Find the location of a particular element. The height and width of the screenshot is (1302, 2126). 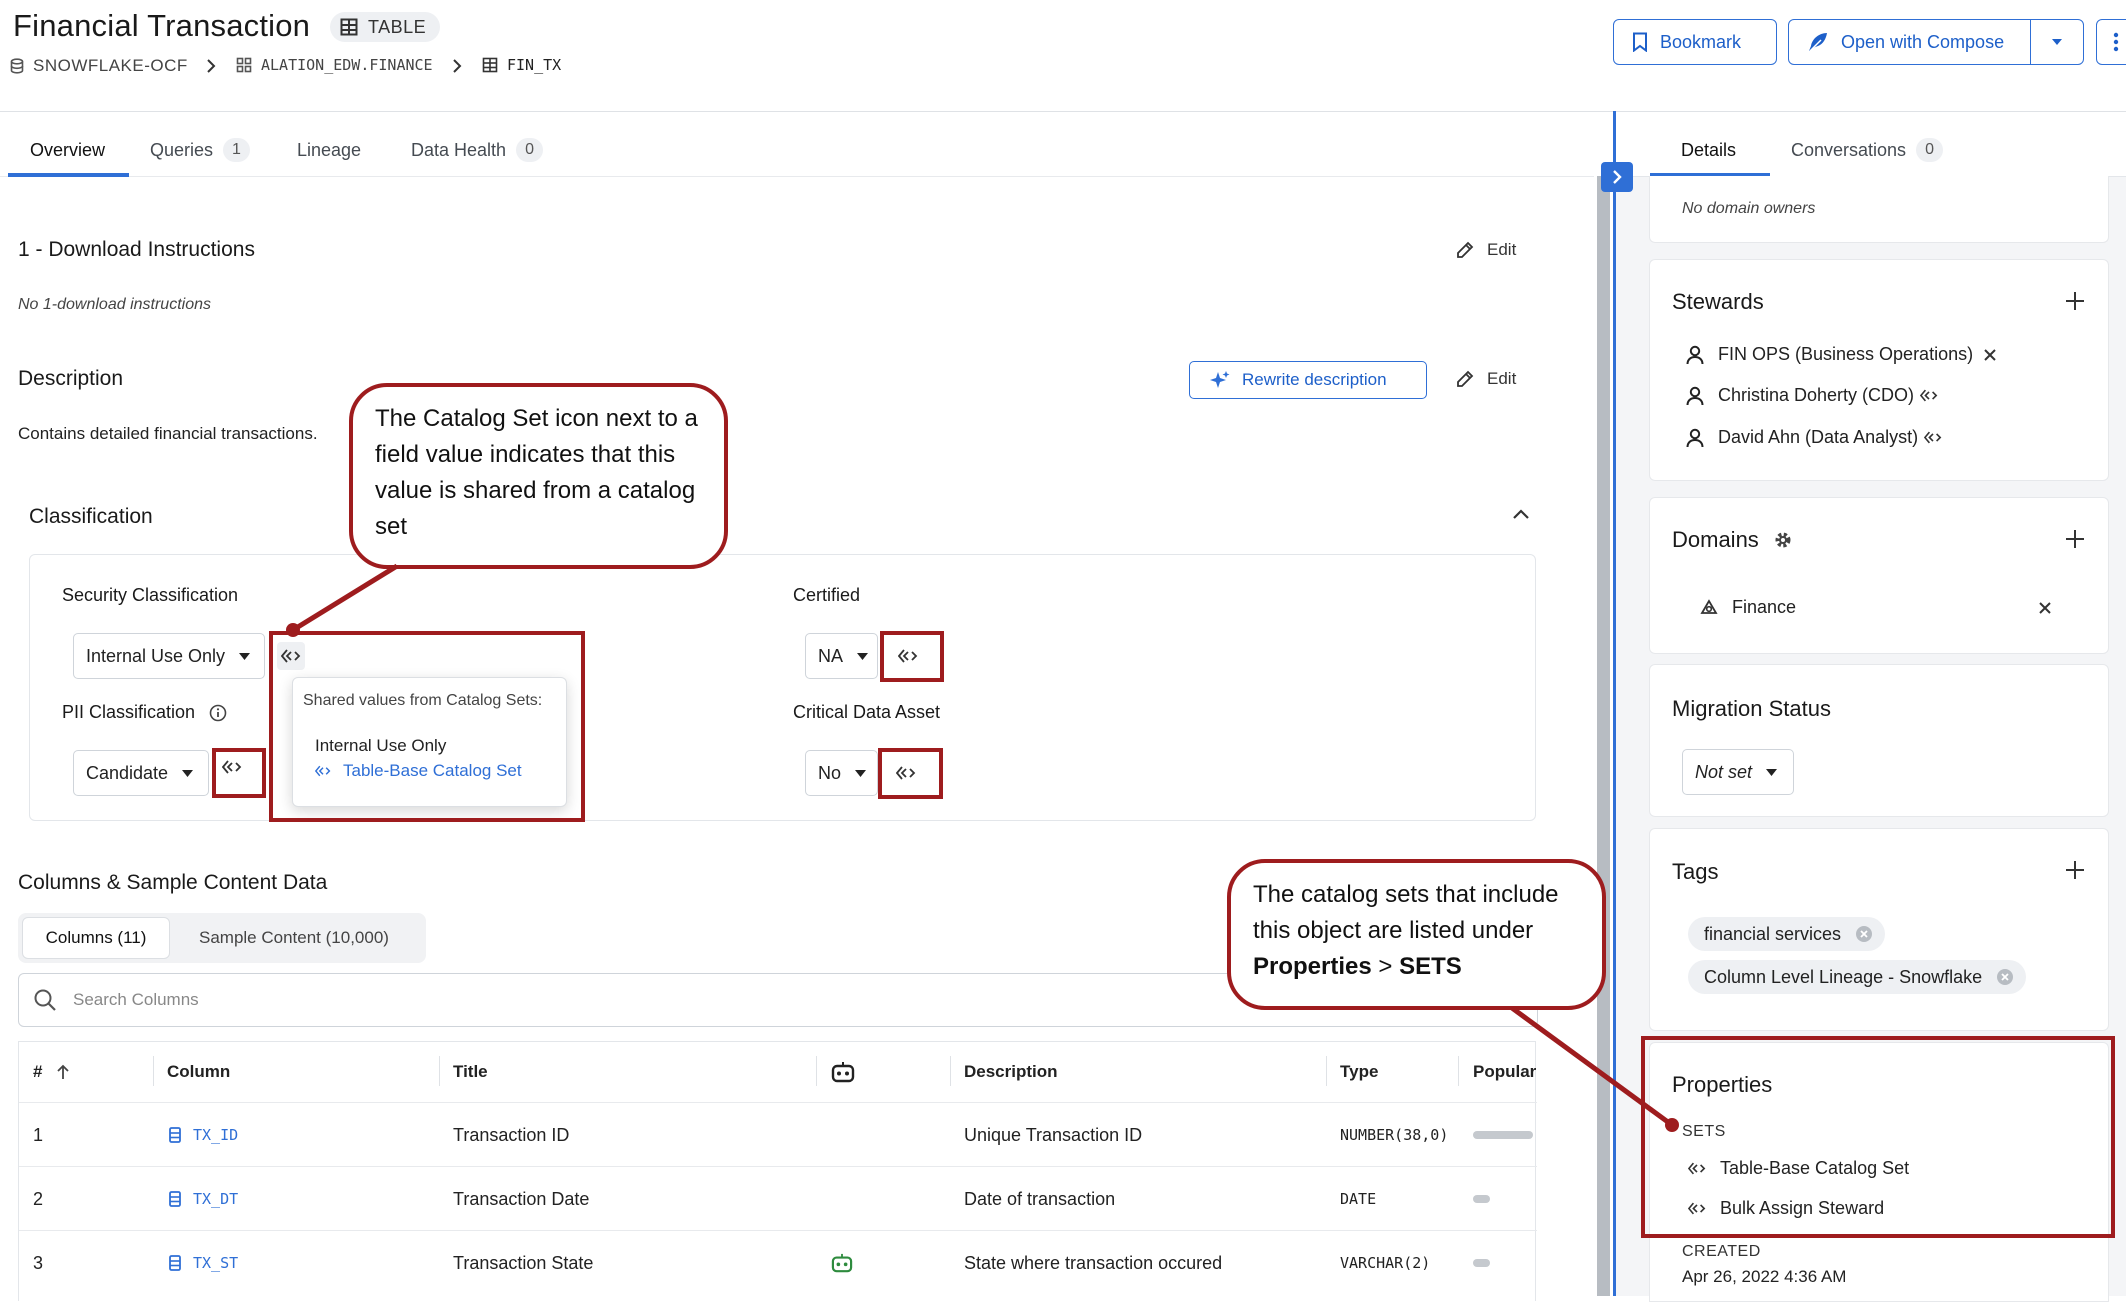

download-edit-button: Edit is located at coordinates (1485, 250).